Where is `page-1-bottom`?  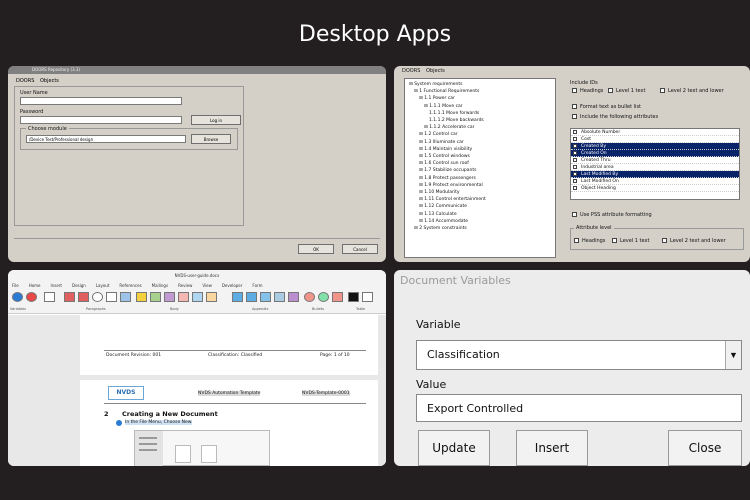
page-1-bottom is located at coordinates (229, 345).